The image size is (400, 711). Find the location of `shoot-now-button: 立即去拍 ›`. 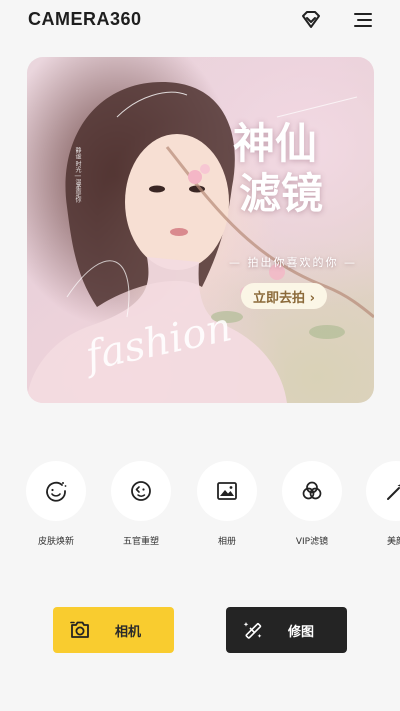

shoot-now-button: 立即去拍 › is located at coordinates (284, 296).